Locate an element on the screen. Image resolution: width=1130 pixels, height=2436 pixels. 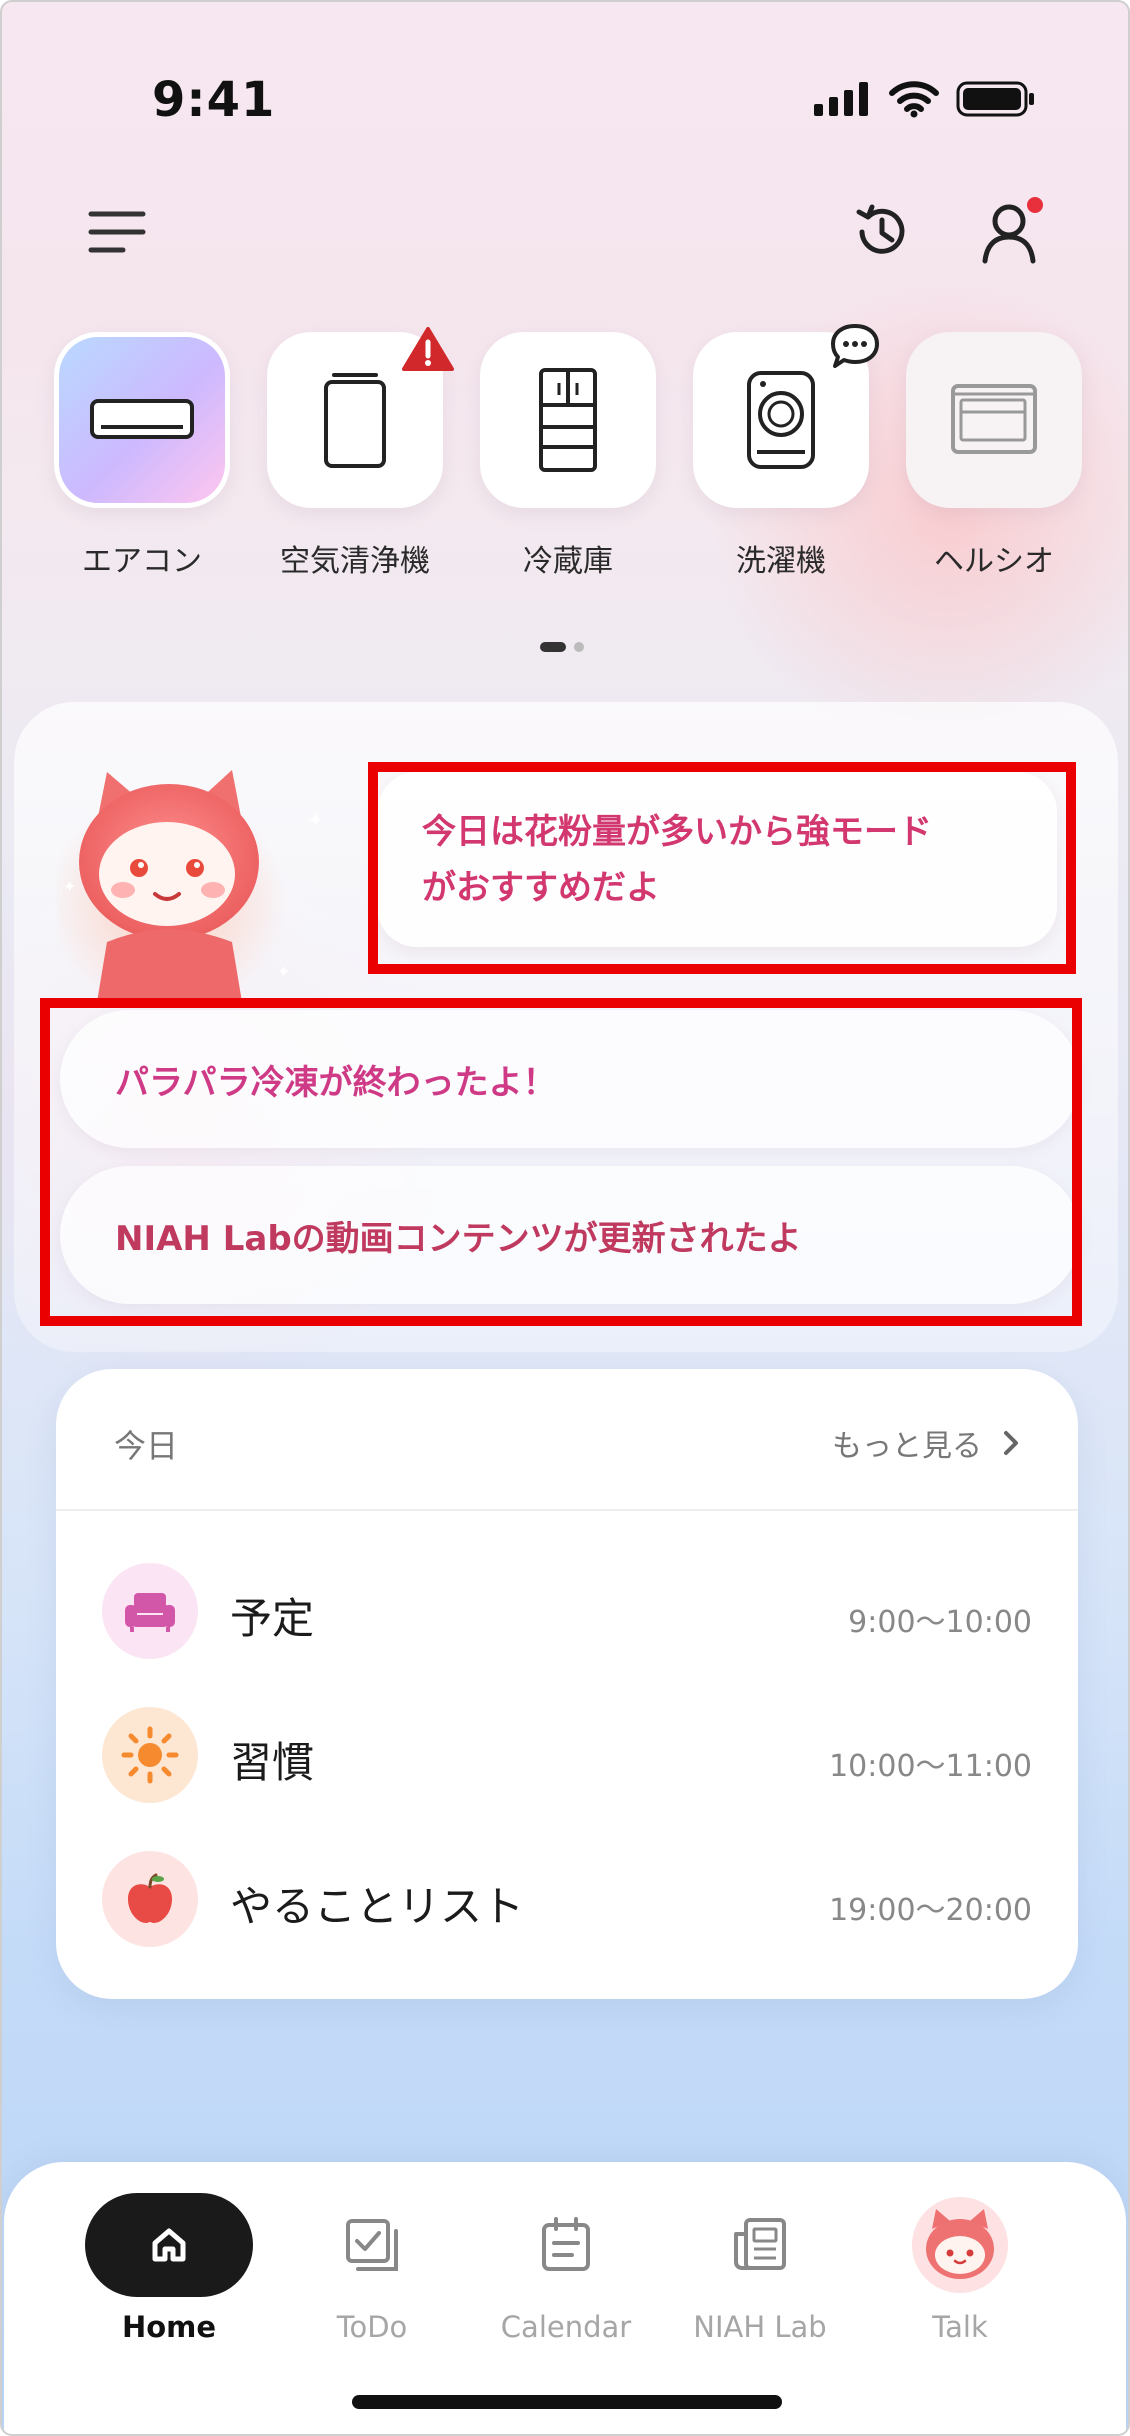
notification-text: パラパラ冷凍が終わったよ！ is located at coordinates (336, 1082).